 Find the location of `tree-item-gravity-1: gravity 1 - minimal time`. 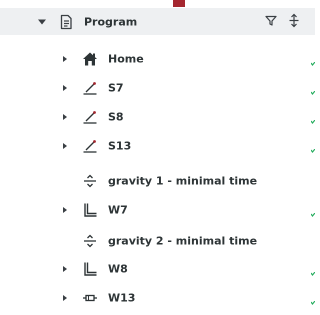

tree-item-gravity-1: gravity 1 - minimal time is located at coordinates (157, 181).